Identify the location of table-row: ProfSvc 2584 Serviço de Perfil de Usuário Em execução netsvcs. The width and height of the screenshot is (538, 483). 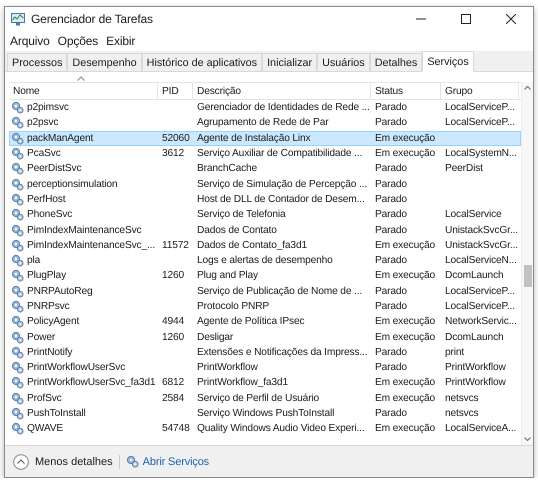
(265, 398).